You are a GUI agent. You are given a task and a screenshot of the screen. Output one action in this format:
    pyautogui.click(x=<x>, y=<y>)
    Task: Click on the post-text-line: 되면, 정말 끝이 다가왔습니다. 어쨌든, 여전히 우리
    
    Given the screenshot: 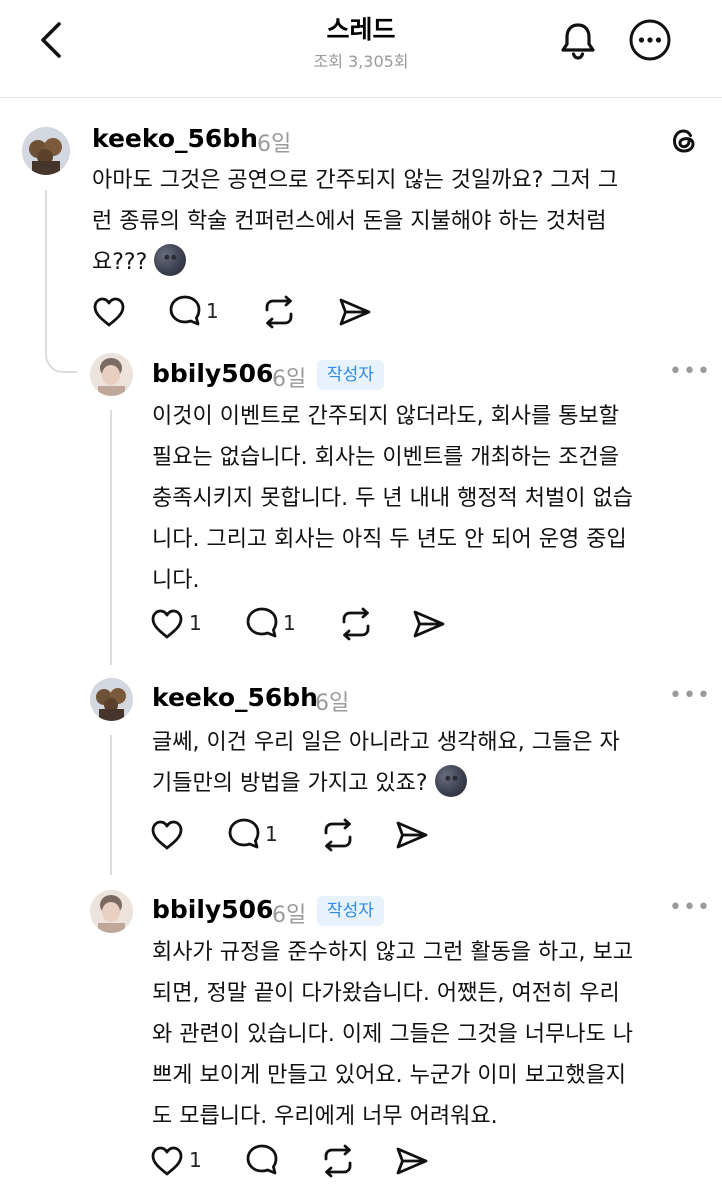 What is the action you would take?
    pyautogui.click(x=386, y=993)
    